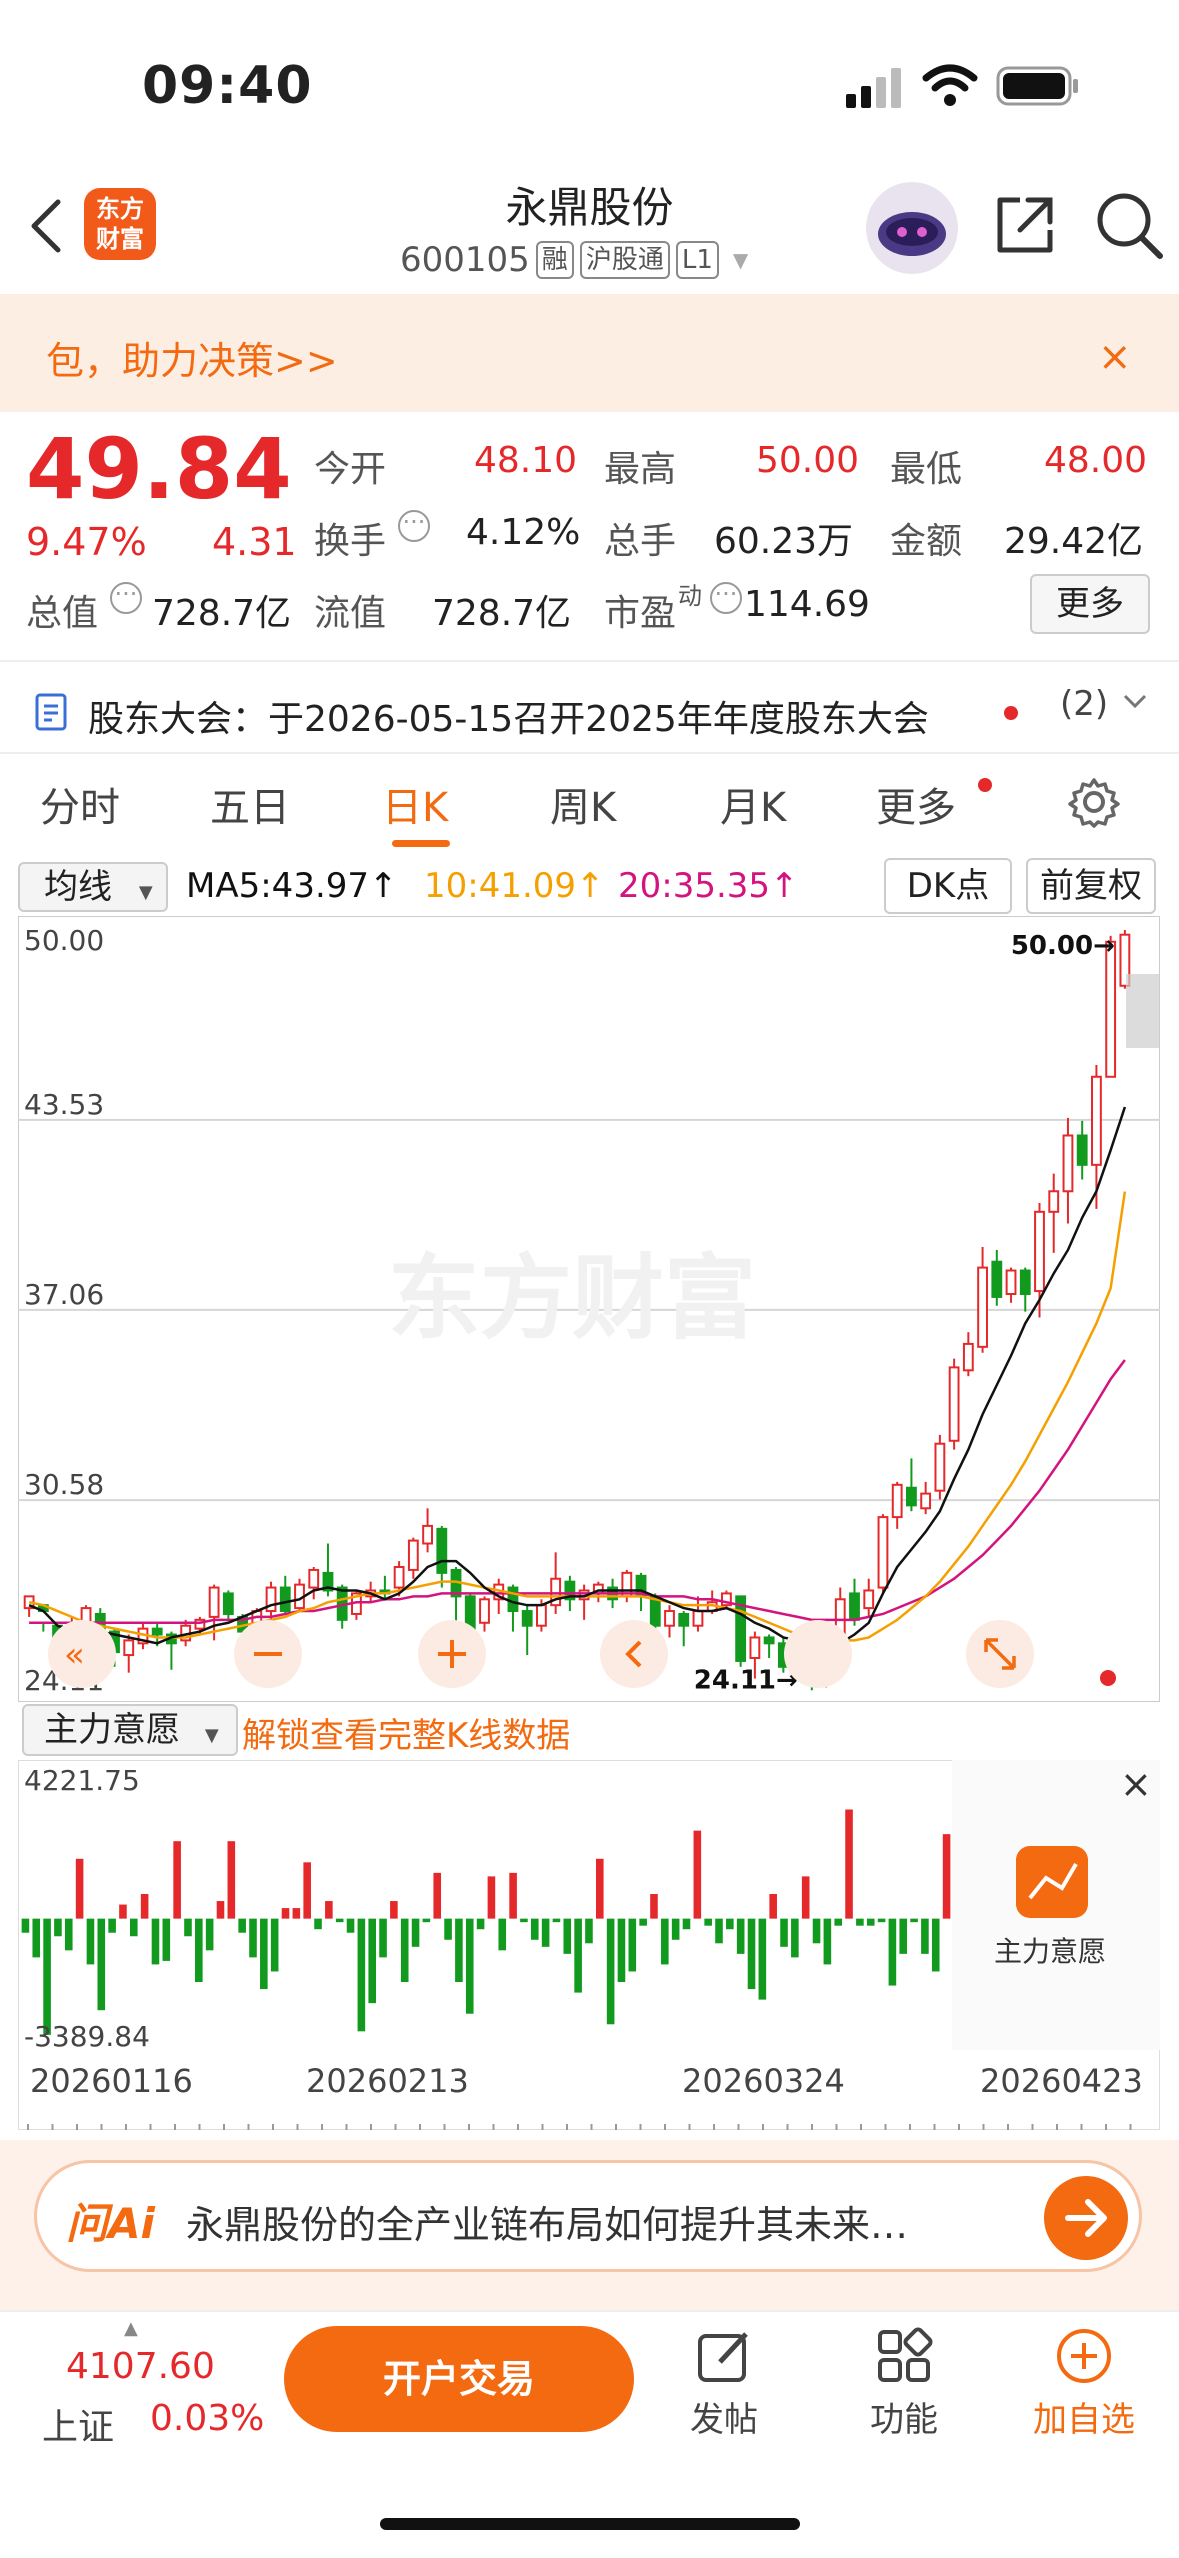 This screenshot has width=1179, height=2558. Describe the element at coordinates (640, 541) in the screenshot. I see `volume-label: 总手` at that location.